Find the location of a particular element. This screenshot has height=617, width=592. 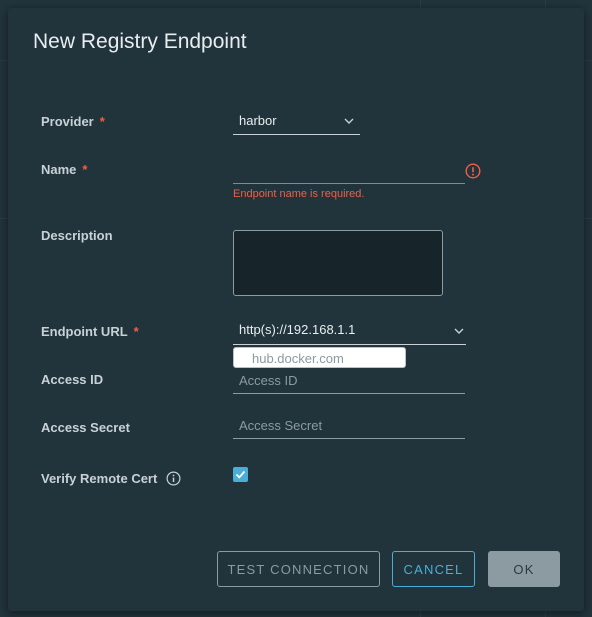

checkmark-icon is located at coordinates (240, 474).